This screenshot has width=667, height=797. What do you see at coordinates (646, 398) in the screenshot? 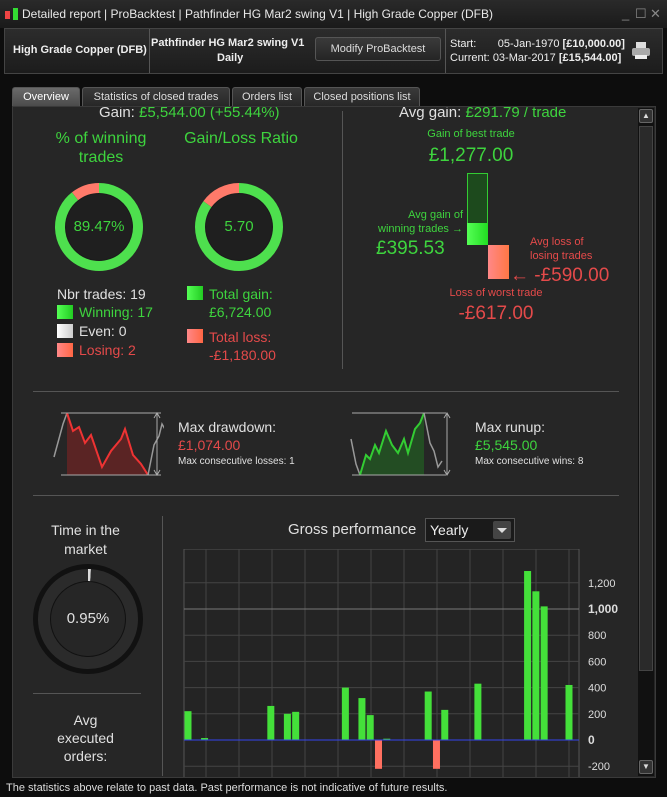
I see `scrollbar-thumb` at bounding box center [646, 398].